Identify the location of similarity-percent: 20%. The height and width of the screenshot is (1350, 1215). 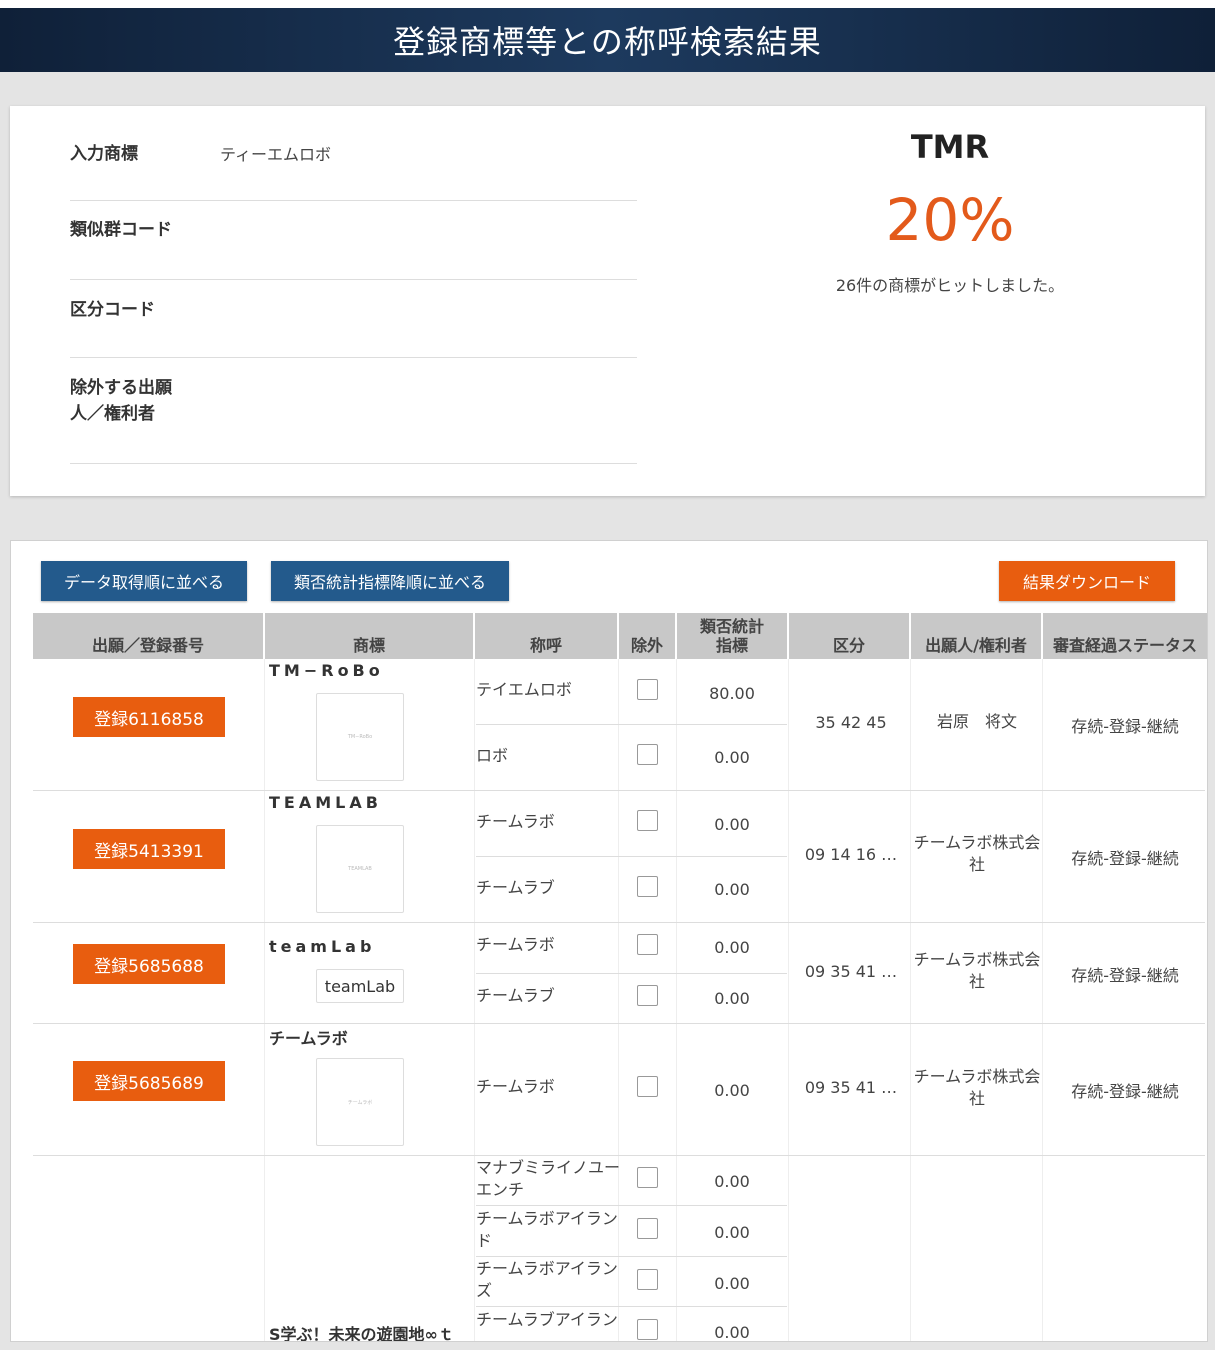
(950, 220).